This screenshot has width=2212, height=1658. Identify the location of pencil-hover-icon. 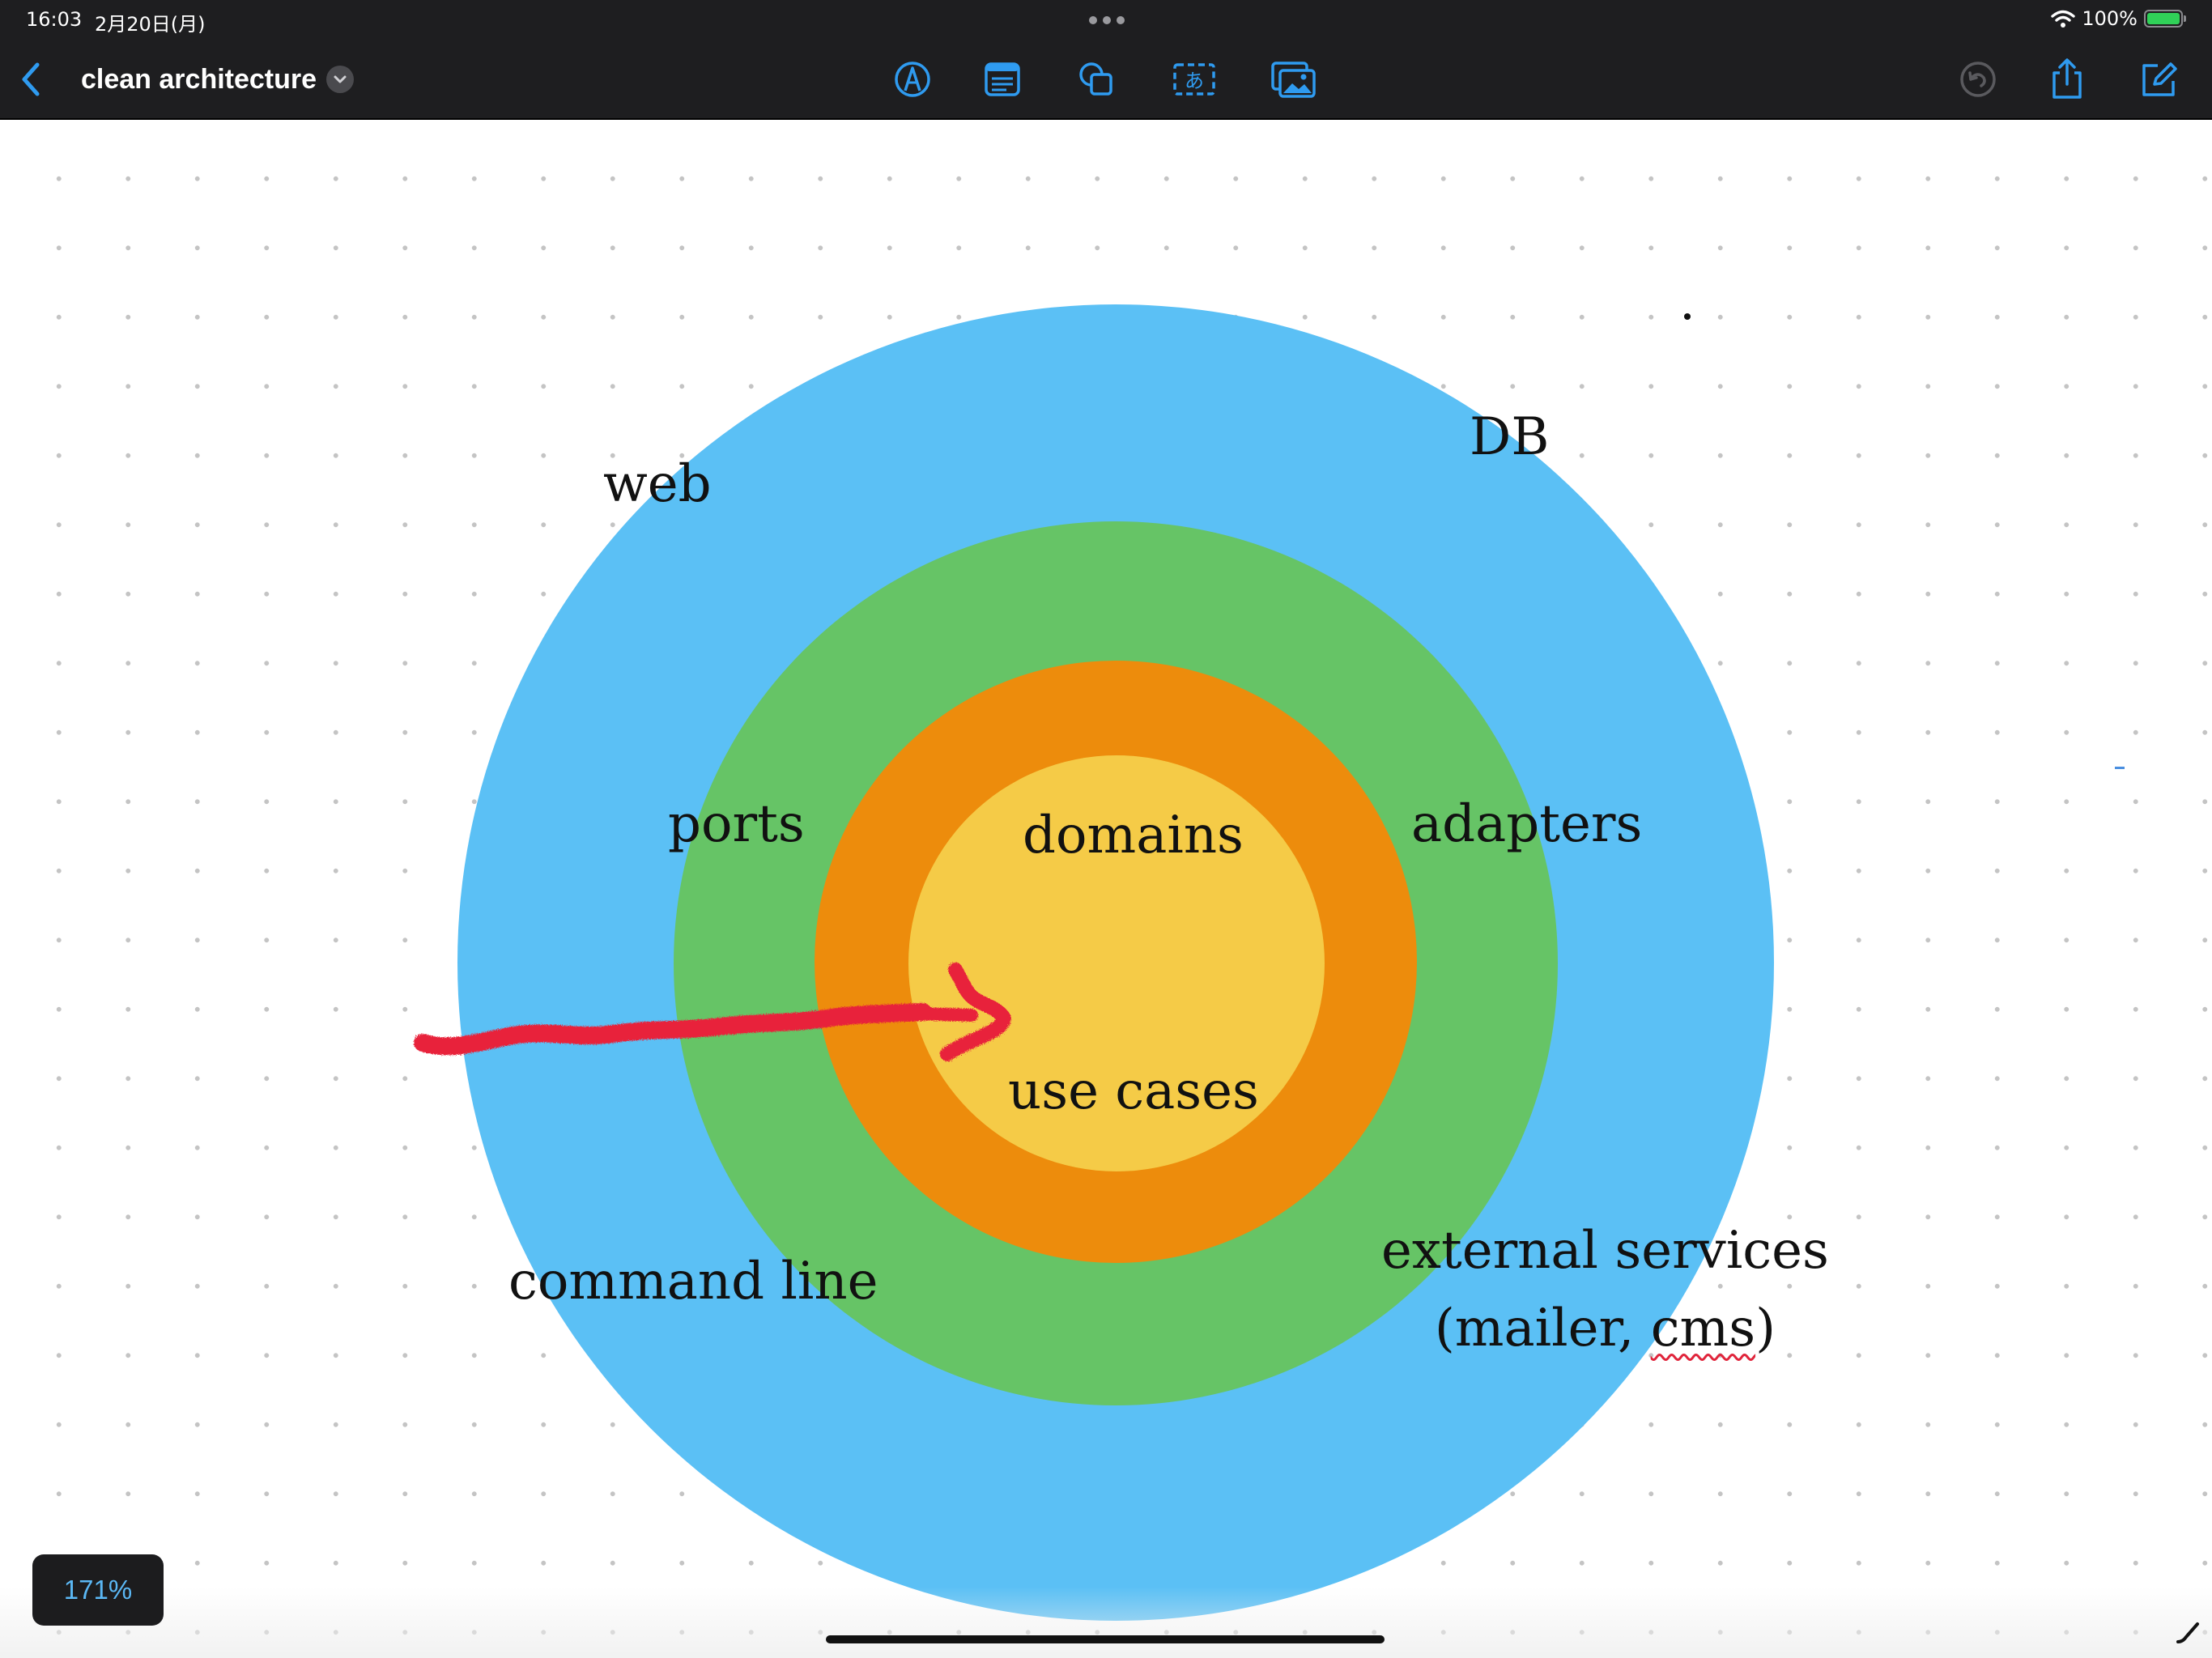
(2189, 1630).